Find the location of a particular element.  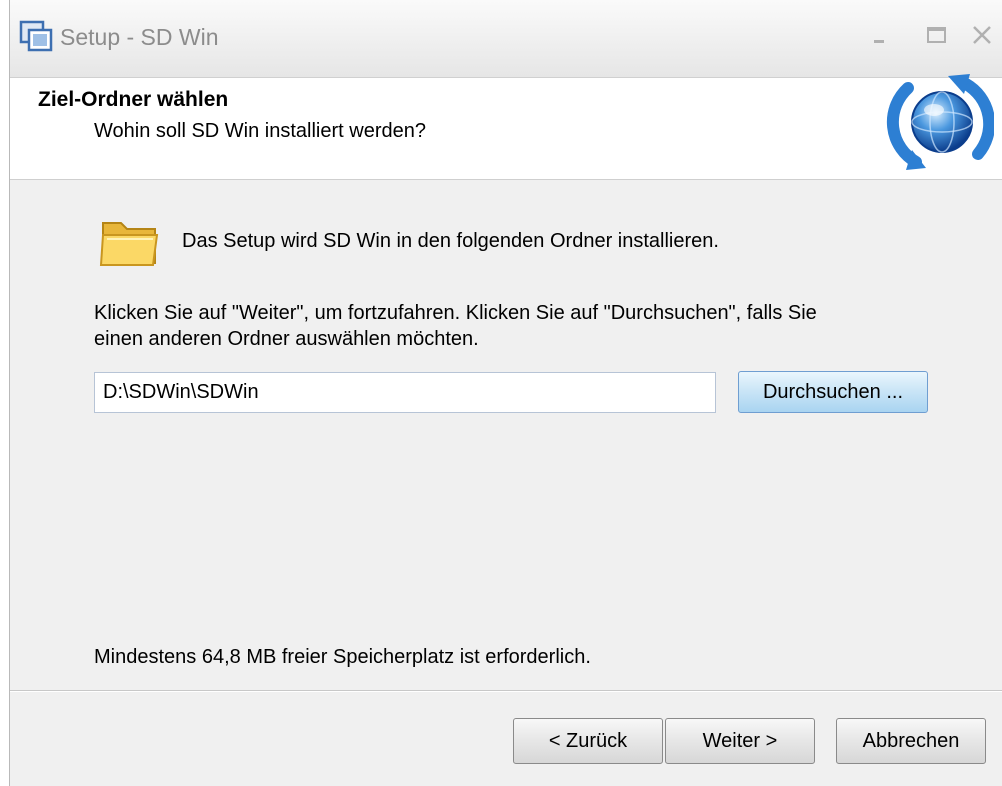

install-path-input: D:\SDWin\SDWin is located at coordinates (405, 392).